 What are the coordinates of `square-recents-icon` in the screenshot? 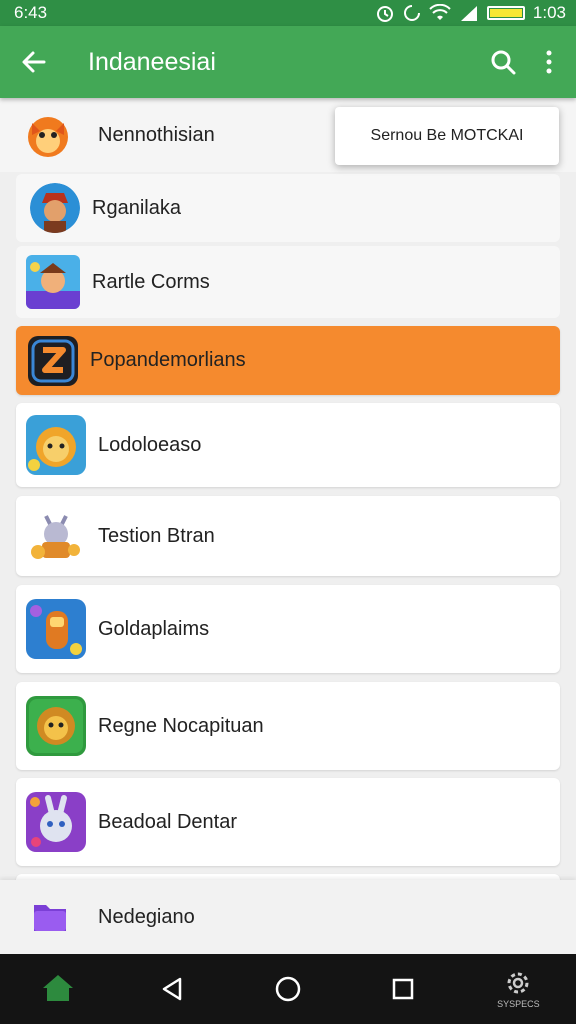 It's located at (403, 989).